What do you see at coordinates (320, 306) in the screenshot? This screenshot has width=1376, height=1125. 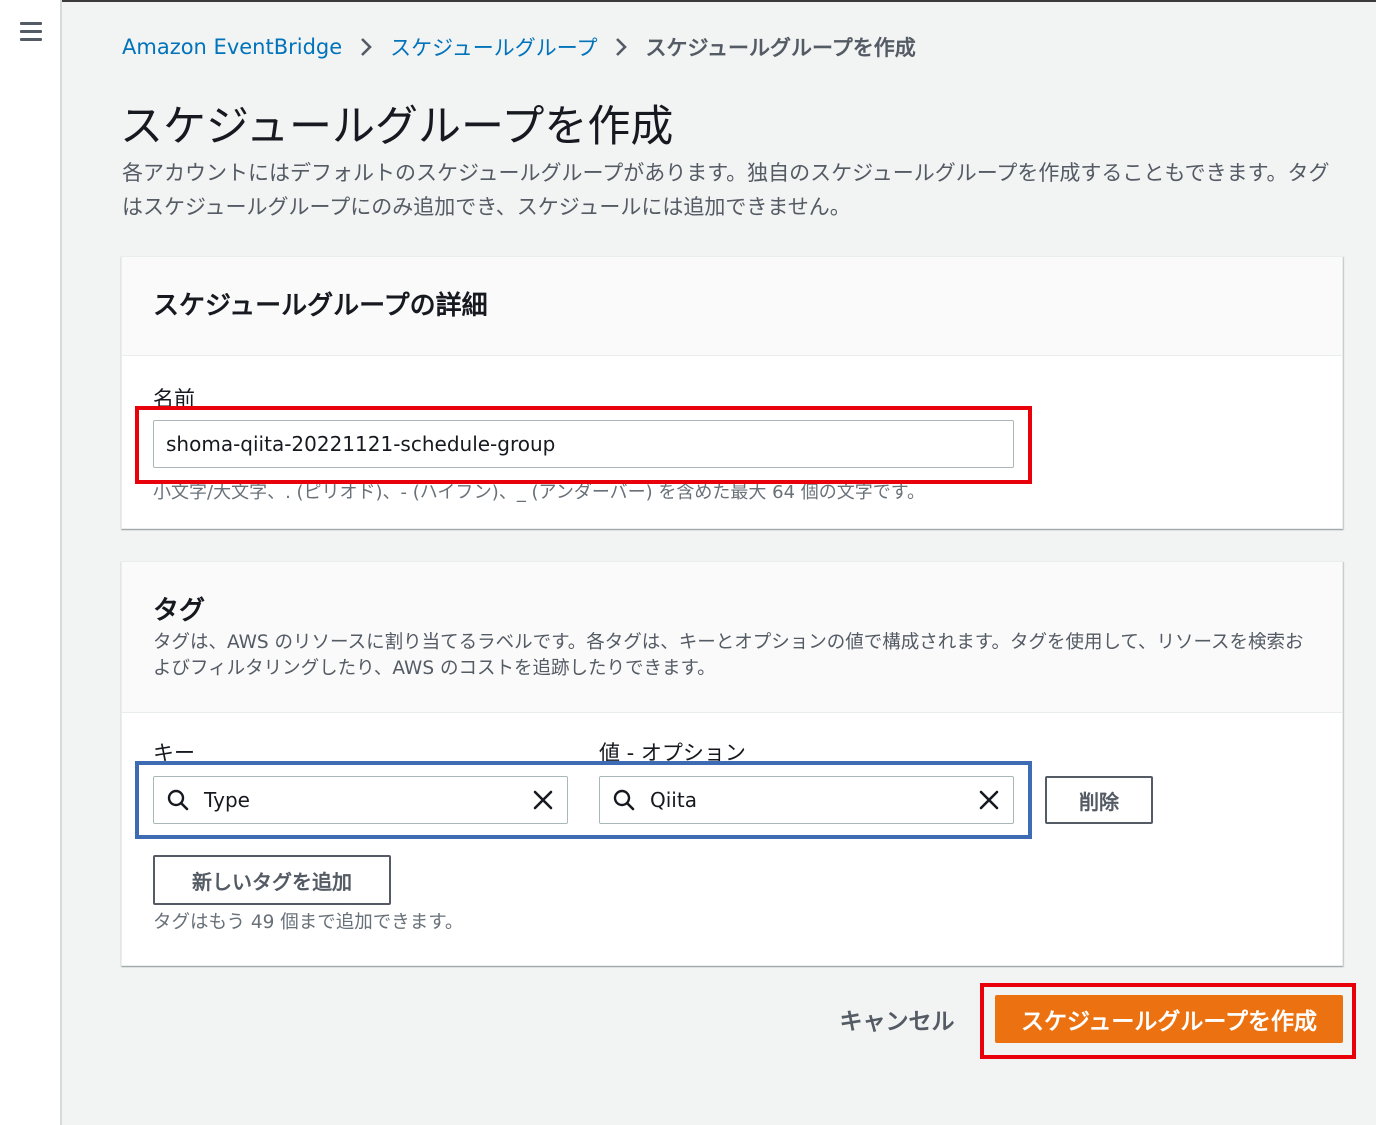 I see `details-panel-title: スケジュールグループの詳細` at bounding box center [320, 306].